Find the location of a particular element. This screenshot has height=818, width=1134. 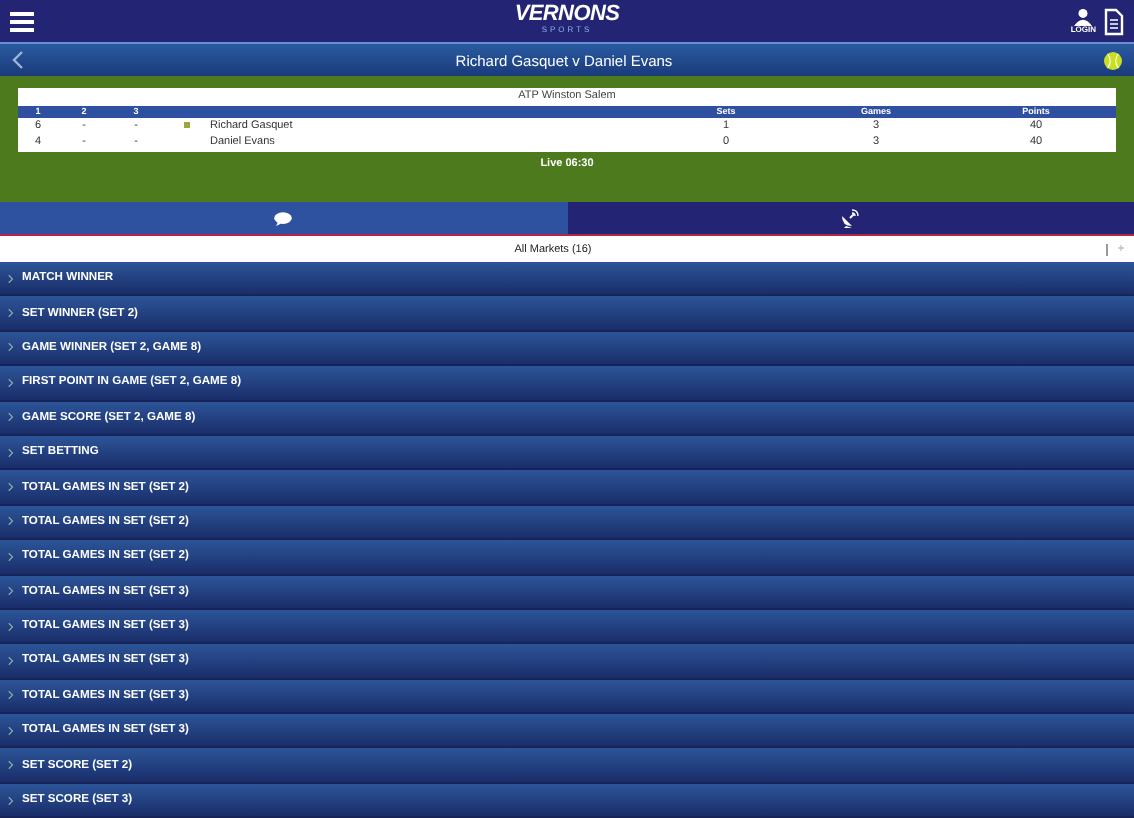

menu-icon is located at coordinates (22, 21).